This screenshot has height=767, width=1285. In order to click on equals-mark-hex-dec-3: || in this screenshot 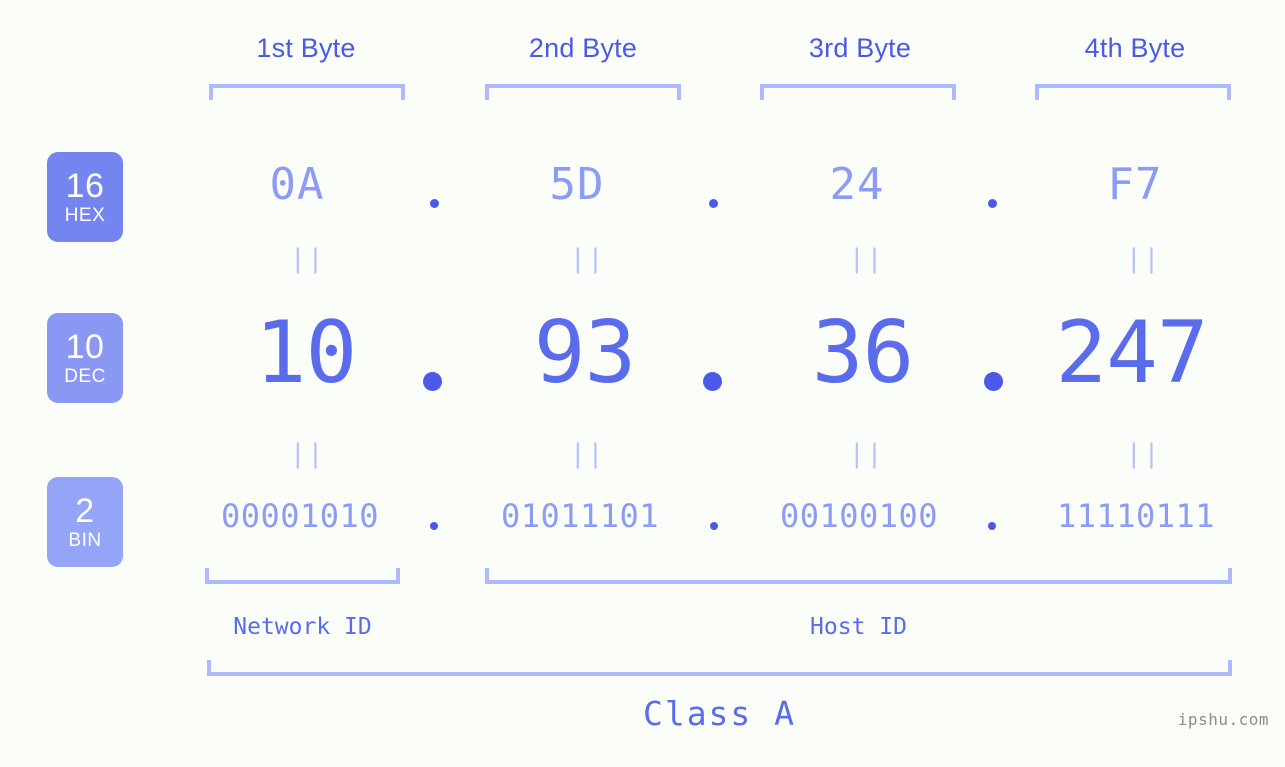, I will do `click(867, 259)`.